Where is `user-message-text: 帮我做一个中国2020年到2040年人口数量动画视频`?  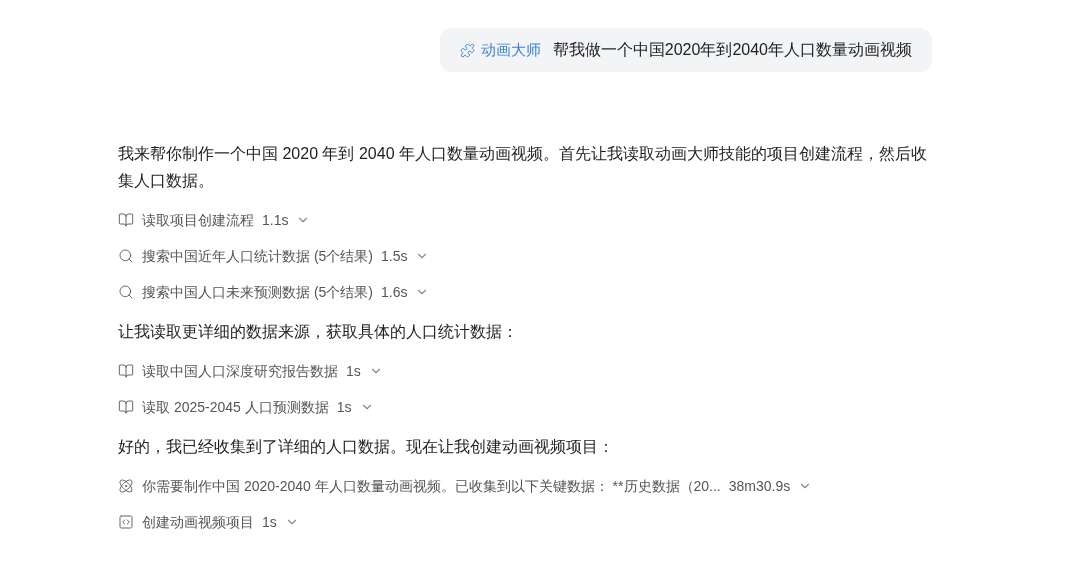 user-message-text: 帮我做一个中国2020年到2040年人口数量动画视频 is located at coordinates (732, 50).